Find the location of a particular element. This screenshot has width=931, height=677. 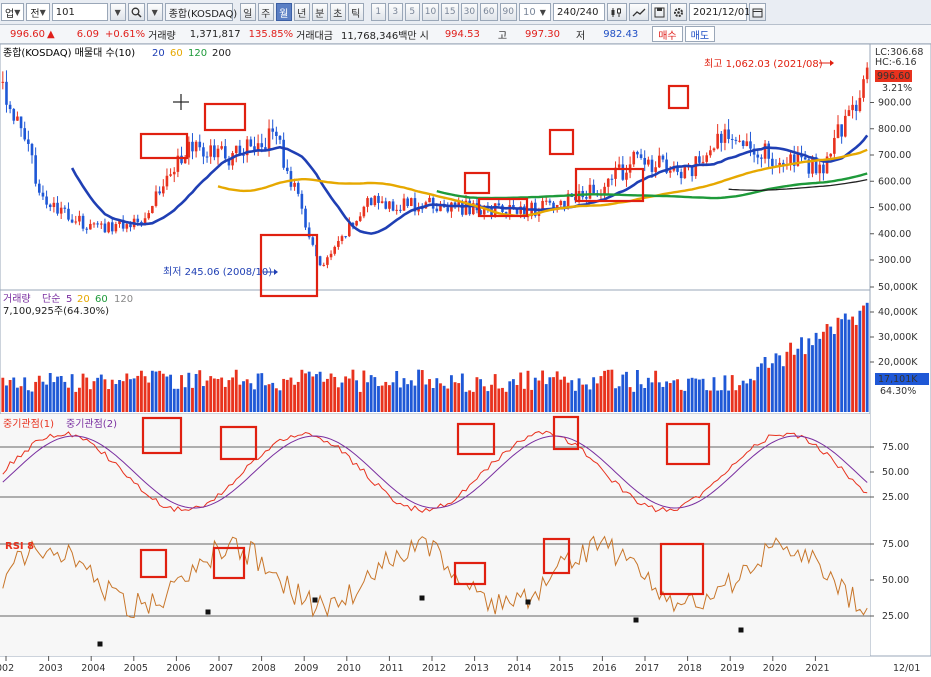

x-tick-label: 2014 is located at coordinates (519, 668).